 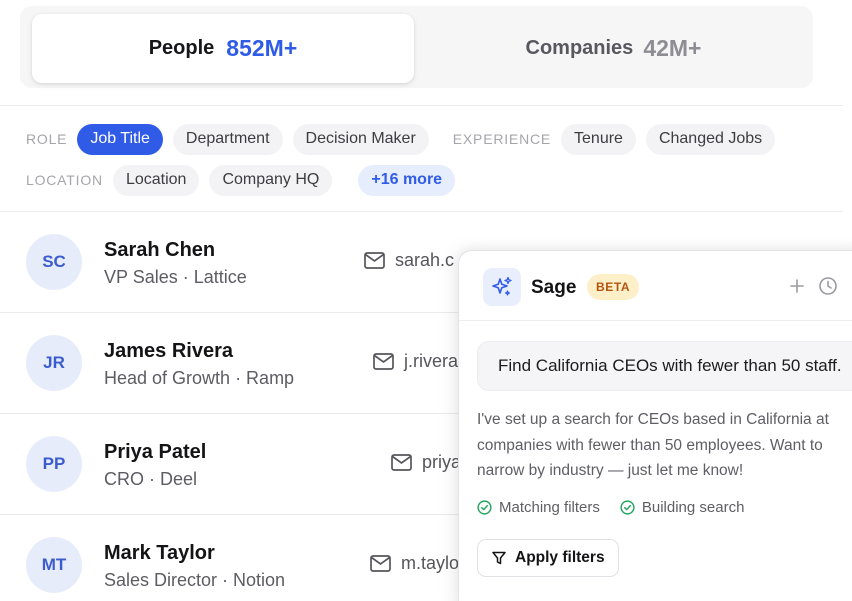 I want to click on apply-filters-button: Apply filters, so click(x=548, y=558).